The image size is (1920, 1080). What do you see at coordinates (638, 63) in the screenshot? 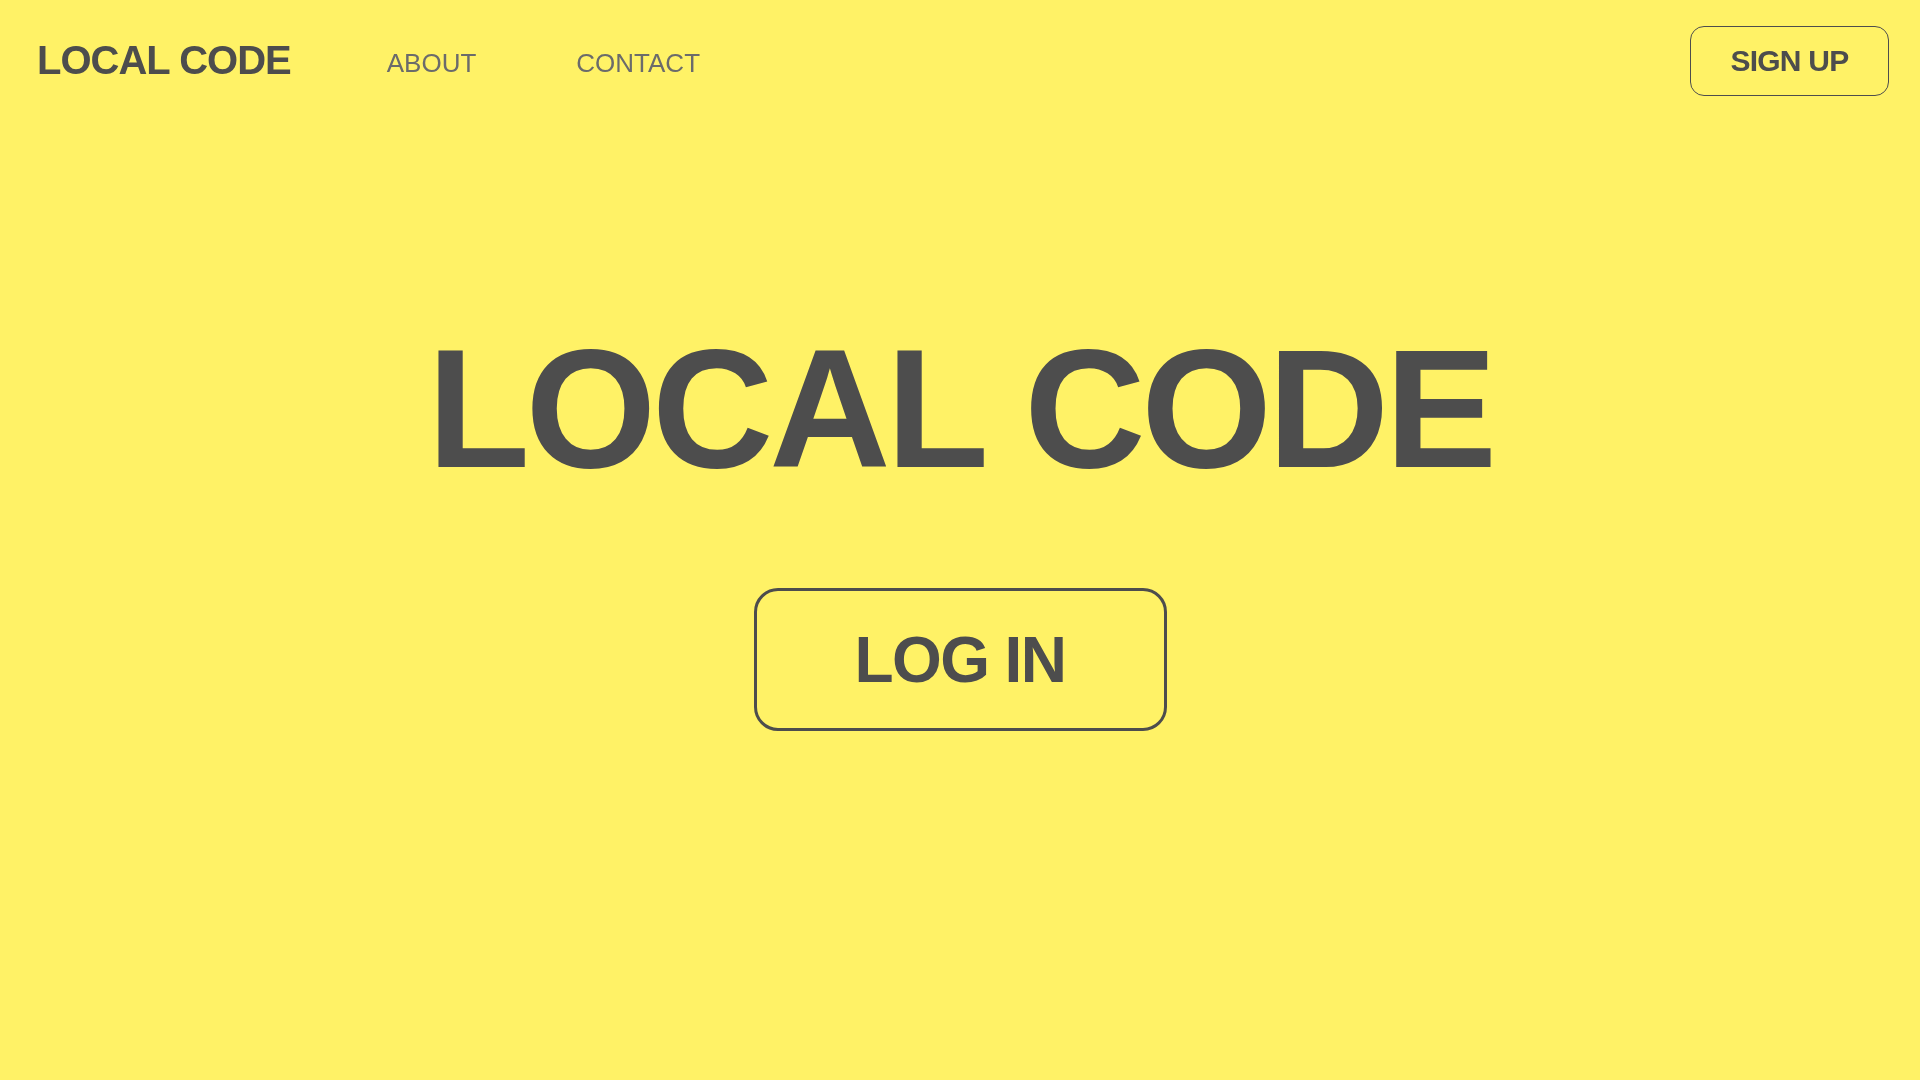
I see `nav-link: CONTACT` at bounding box center [638, 63].